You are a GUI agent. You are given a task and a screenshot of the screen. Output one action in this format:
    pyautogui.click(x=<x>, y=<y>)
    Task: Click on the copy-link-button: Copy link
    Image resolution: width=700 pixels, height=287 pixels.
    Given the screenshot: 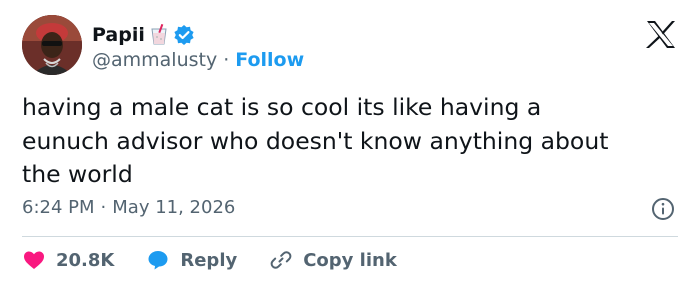 What is the action you would take?
    pyautogui.click(x=333, y=260)
    